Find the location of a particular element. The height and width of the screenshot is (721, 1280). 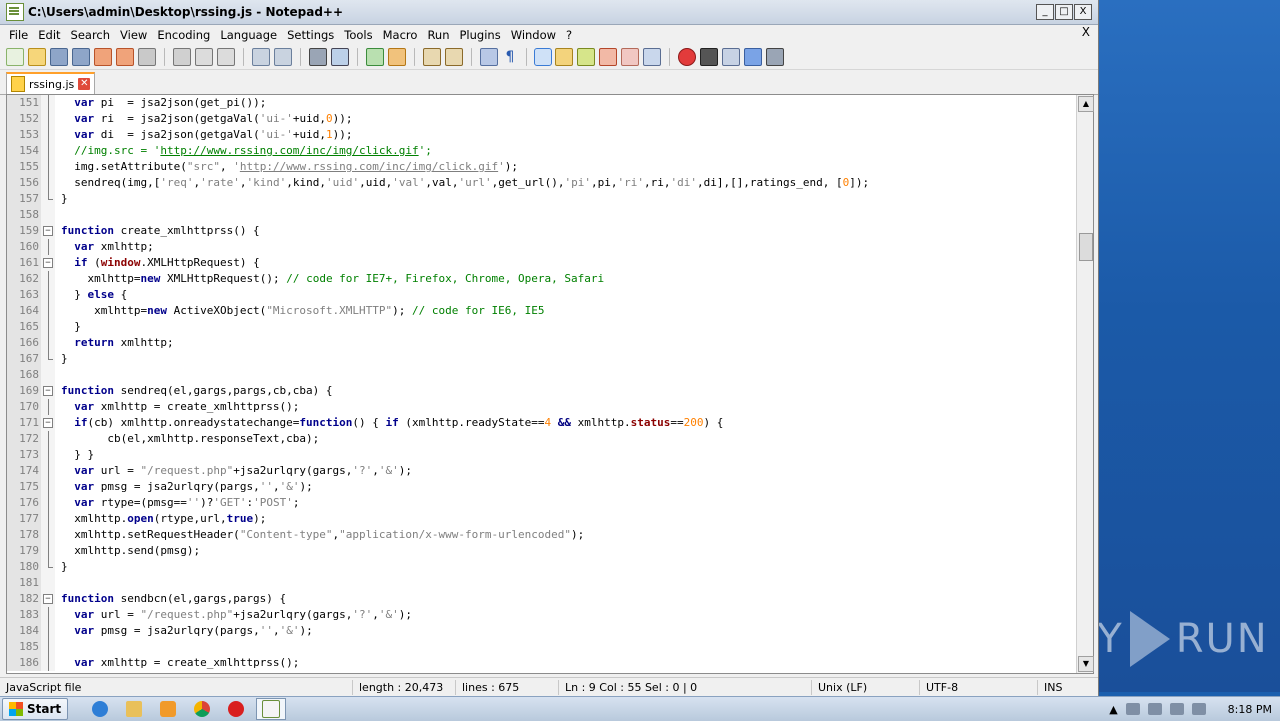

code-text: return xmlhttp; is located at coordinates (114, 343).